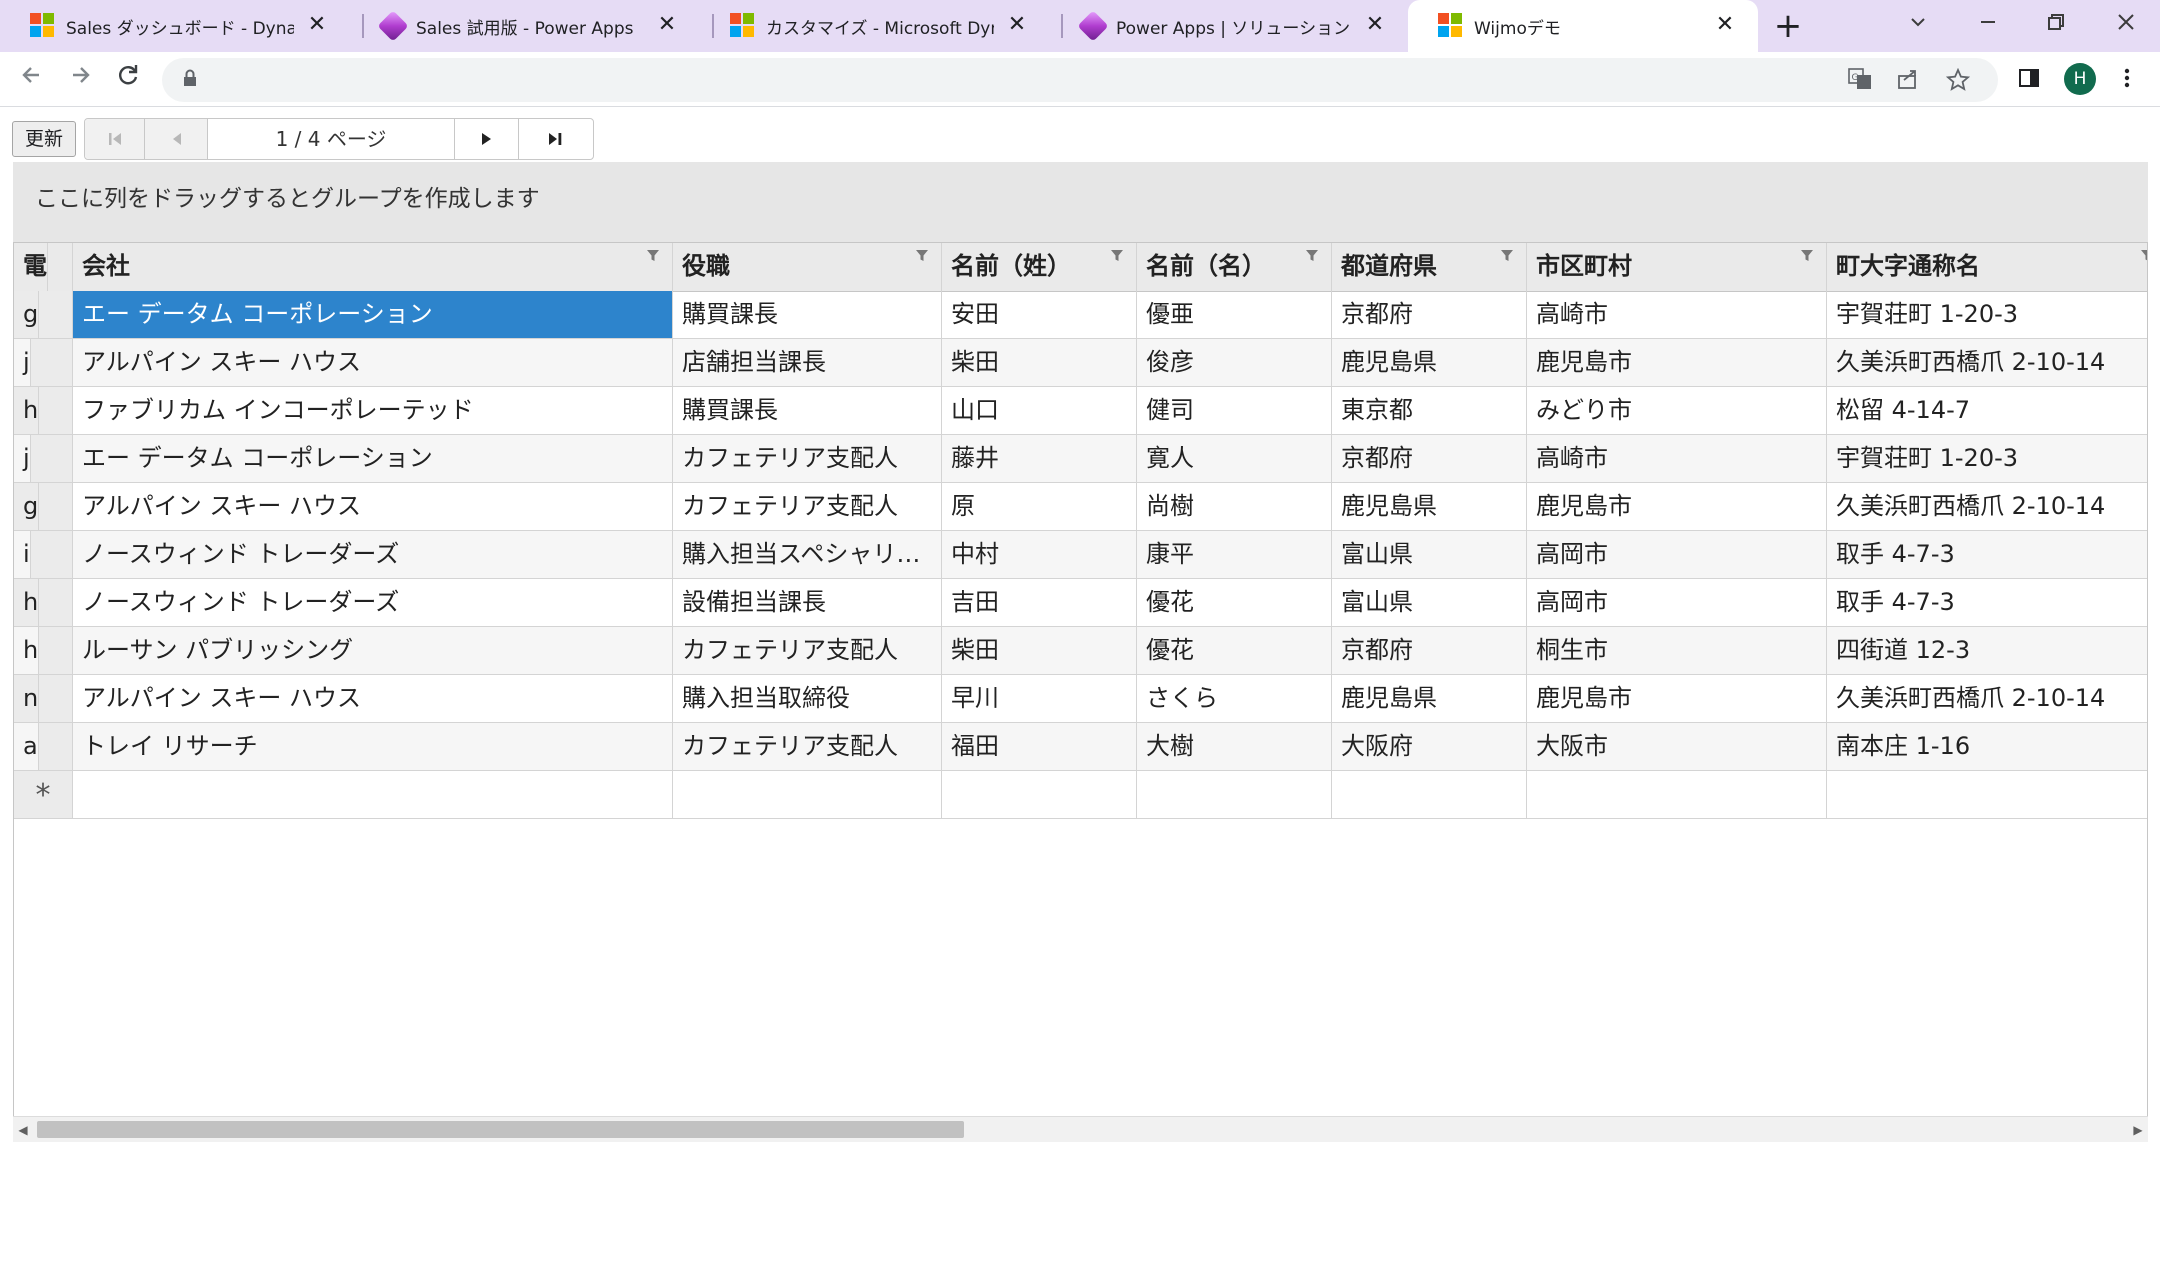 This screenshot has height=1278, width=2160. Describe the element at coordinates (26, 747) in the screenshot. I see `grid-cell: a` at that location.